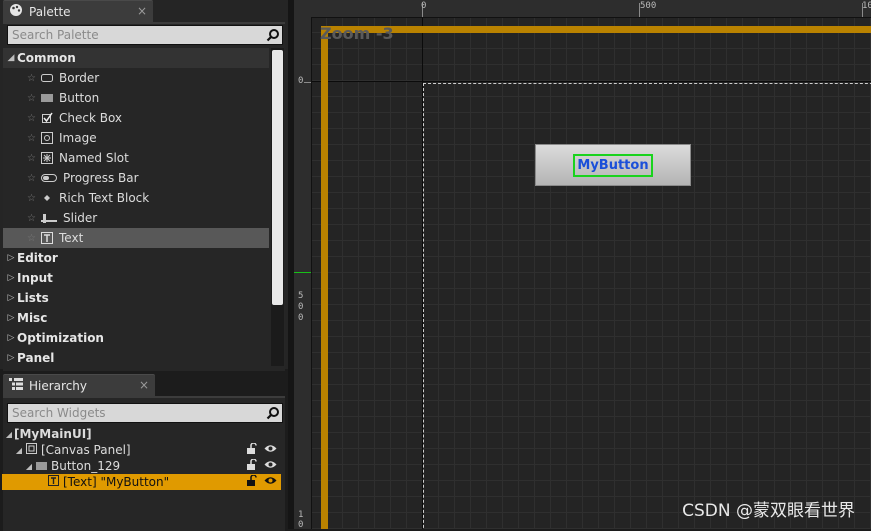  What do you see at coordinates (301, 296) in the screenshot?
I see `ruler-label: 5` at bounding box center [301, 296].